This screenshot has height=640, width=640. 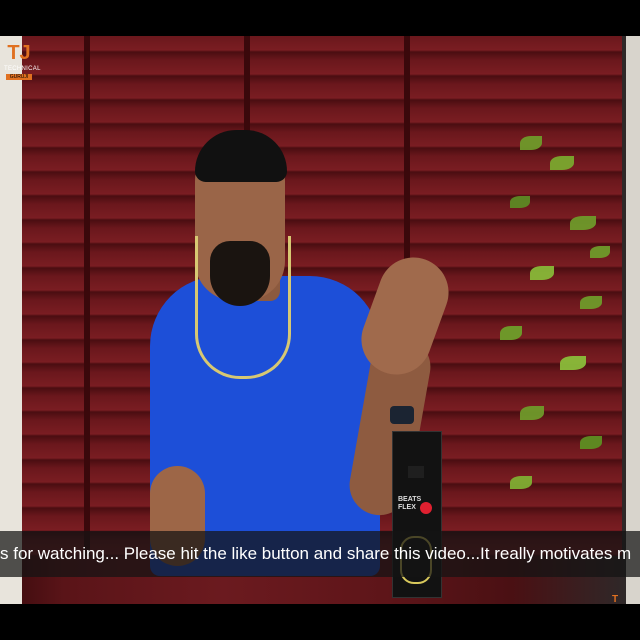 I want to click on corner-logo-icon: T, so click(x=615, y=599).